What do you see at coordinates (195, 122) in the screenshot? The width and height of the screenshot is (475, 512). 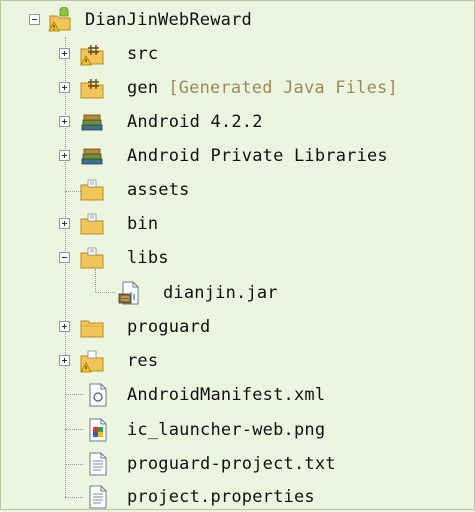 I see `tree-label: Android 4.2.2` at bounding box center [195, 122].